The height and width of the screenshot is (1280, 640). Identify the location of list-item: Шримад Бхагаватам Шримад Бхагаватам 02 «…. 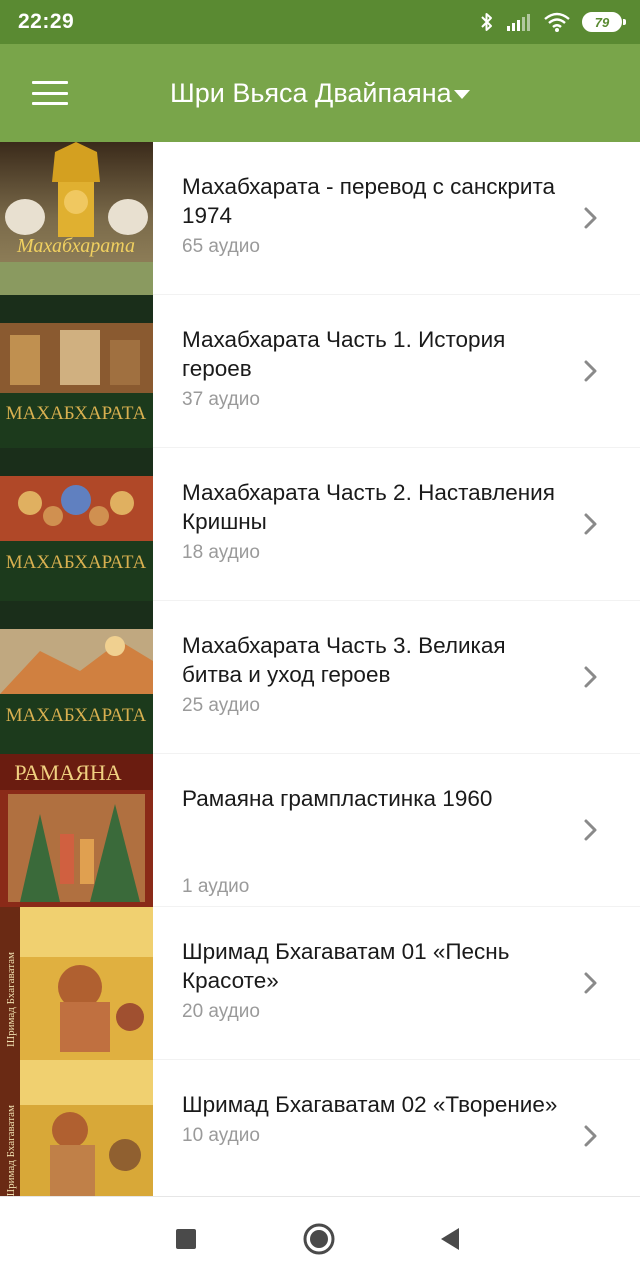
(320, 1136).